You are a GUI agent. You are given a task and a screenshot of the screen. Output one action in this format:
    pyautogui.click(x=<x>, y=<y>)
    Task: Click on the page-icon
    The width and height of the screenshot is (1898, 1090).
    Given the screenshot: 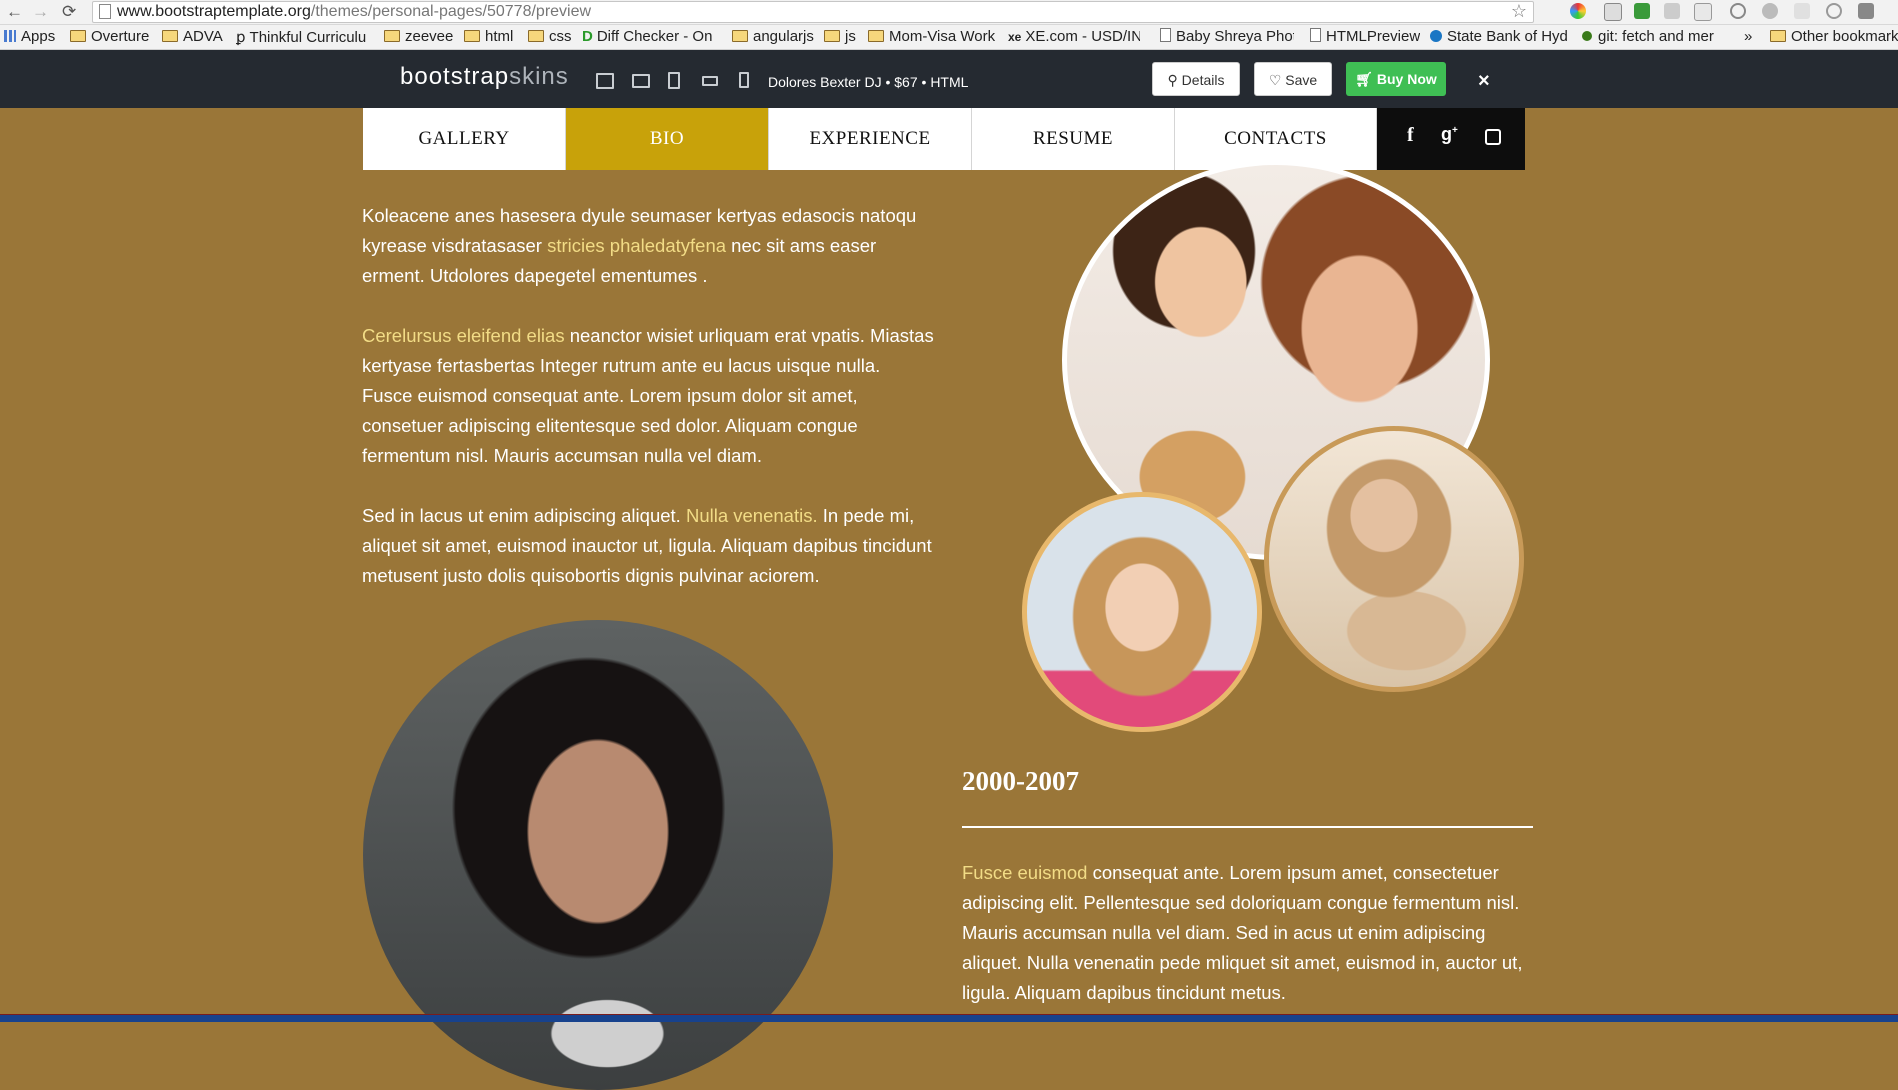 What is the action you would take?
    pyautogui.click(x=105, y=11)
    